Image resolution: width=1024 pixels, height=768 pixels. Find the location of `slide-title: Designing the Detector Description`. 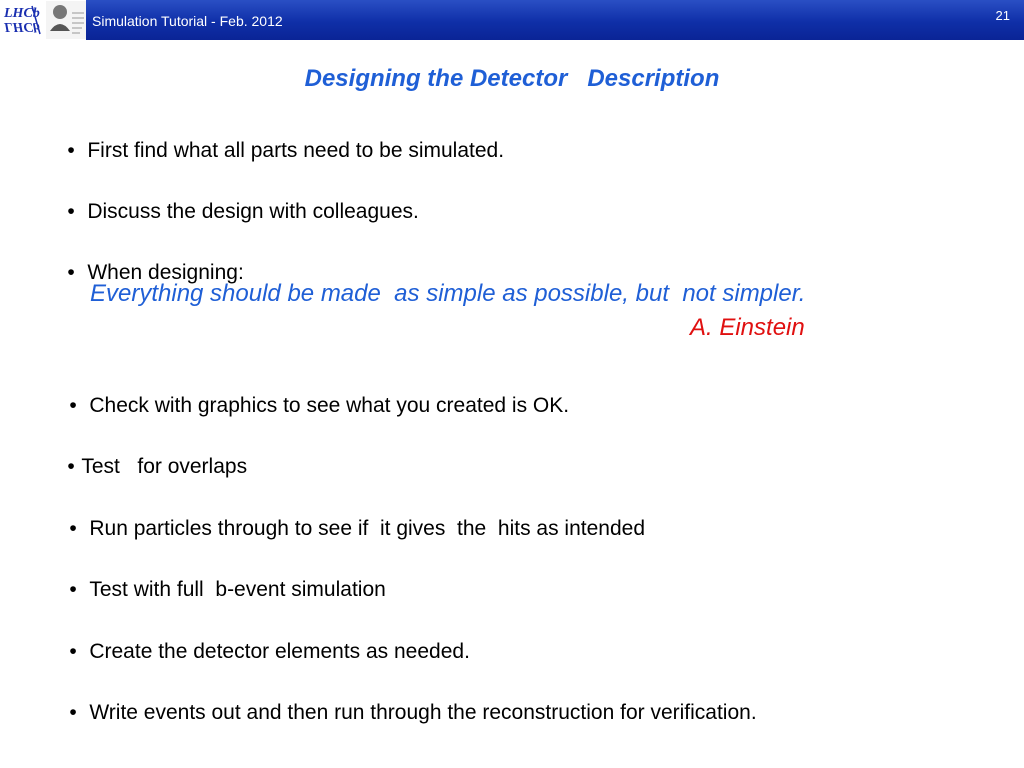

slide-title: Designing the Detector Description is located at coordinates (512, 78).